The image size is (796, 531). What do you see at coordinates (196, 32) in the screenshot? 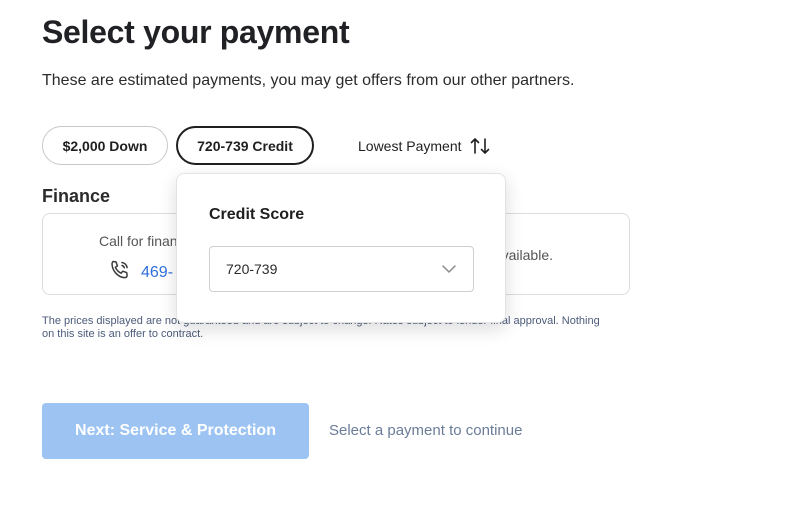
I see `page-title: Select your payment` at bounding box center [196, 32].